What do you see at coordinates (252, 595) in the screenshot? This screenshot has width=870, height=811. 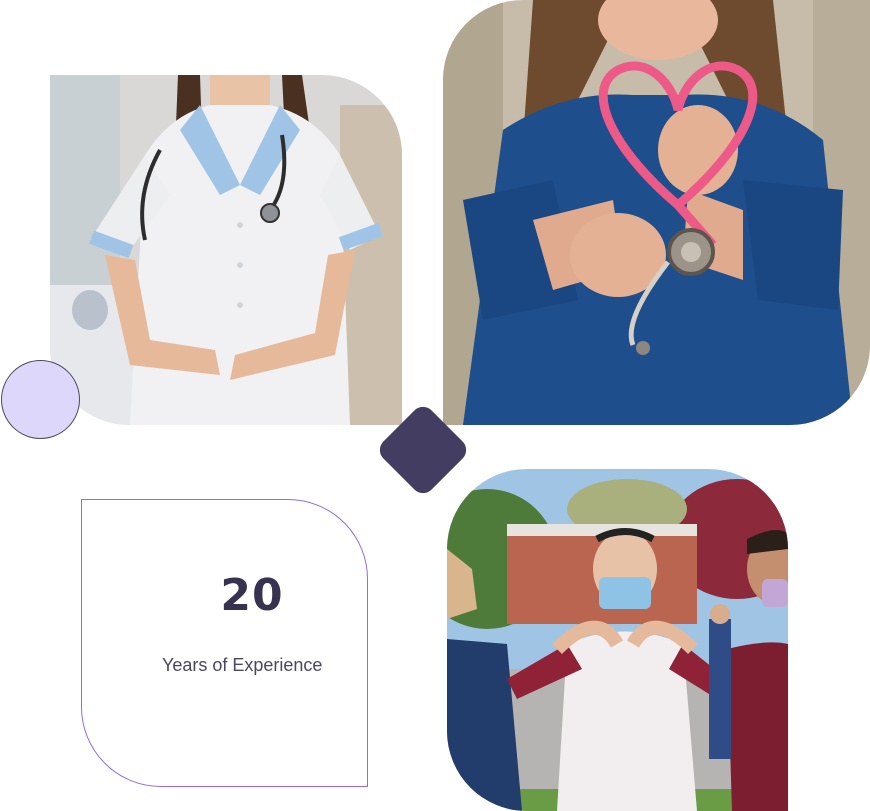 I see `experience-years-number: 20` at bounding box center [252, 595].